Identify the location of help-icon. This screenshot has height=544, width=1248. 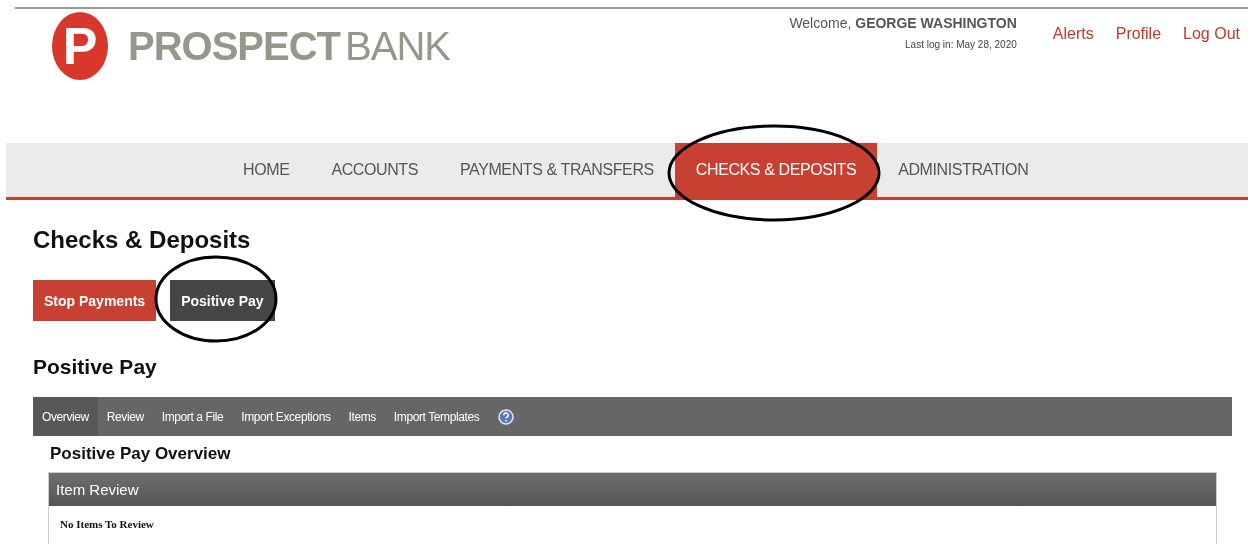
(506, 416).